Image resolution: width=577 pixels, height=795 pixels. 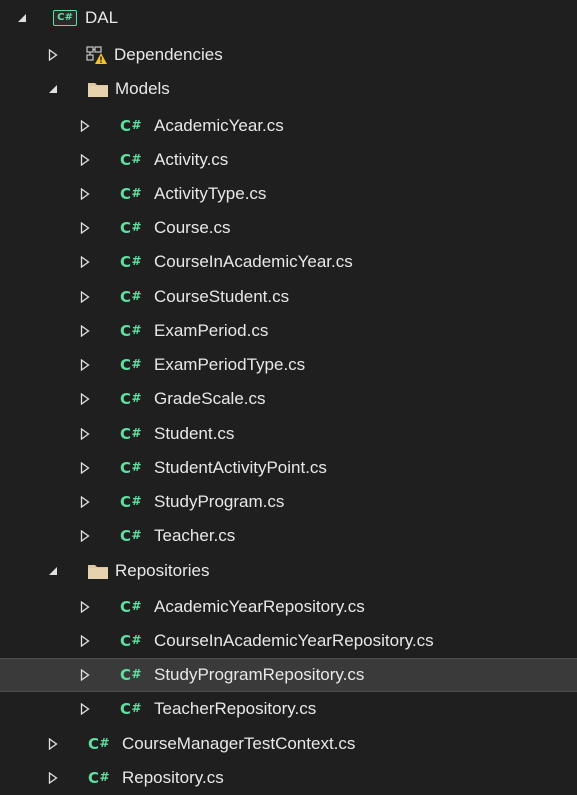 What do you see at coordinates (253, 261) in the screenshot?
I see `tree-node-label: CourseInAcademicYear.cs` at bounding box center [253, 261].